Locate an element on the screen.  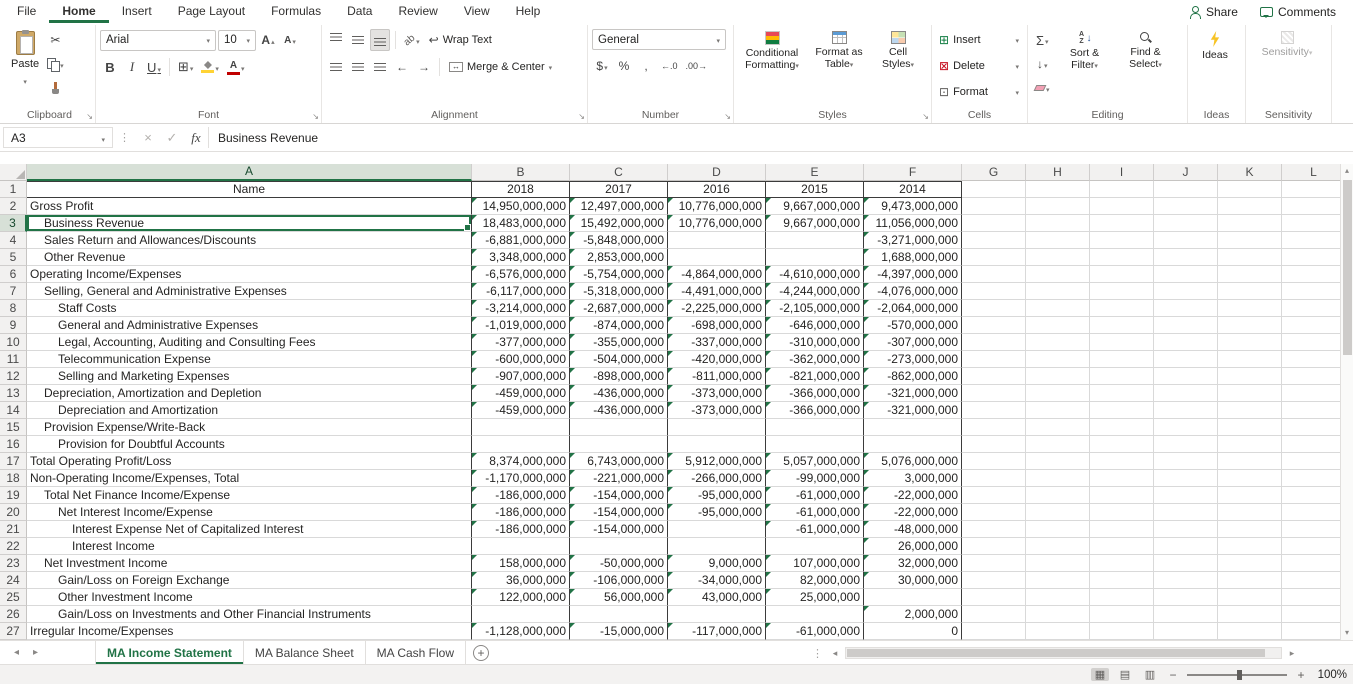
cell-b14: -459,000,000 is located at coordinates (521, 410).